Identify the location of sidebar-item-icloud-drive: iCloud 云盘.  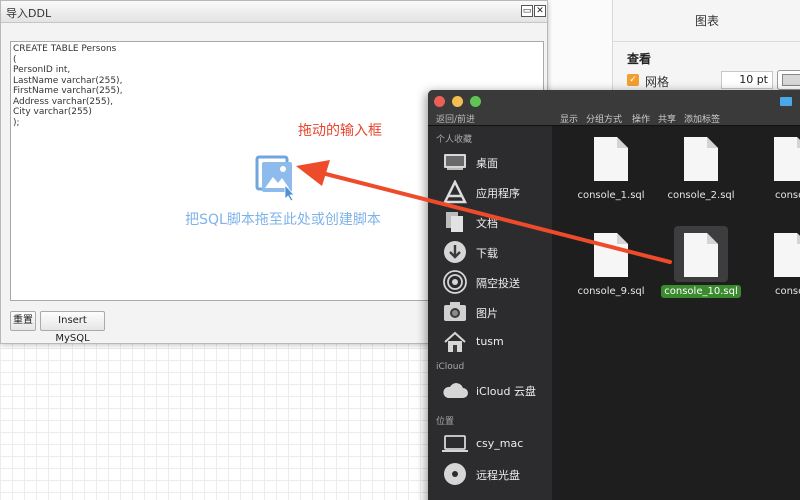
(497, 390).